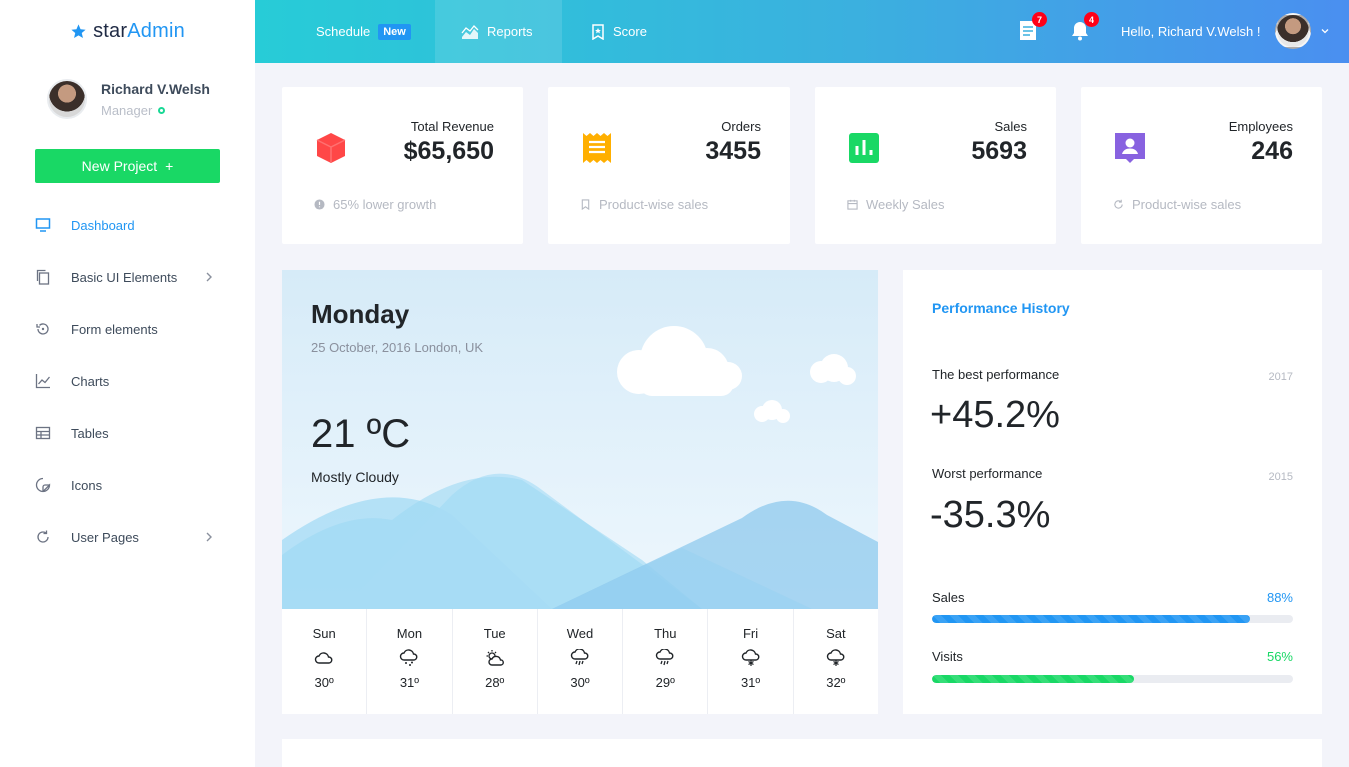  I want to click on profile-role: Manager, so click(155, 110).